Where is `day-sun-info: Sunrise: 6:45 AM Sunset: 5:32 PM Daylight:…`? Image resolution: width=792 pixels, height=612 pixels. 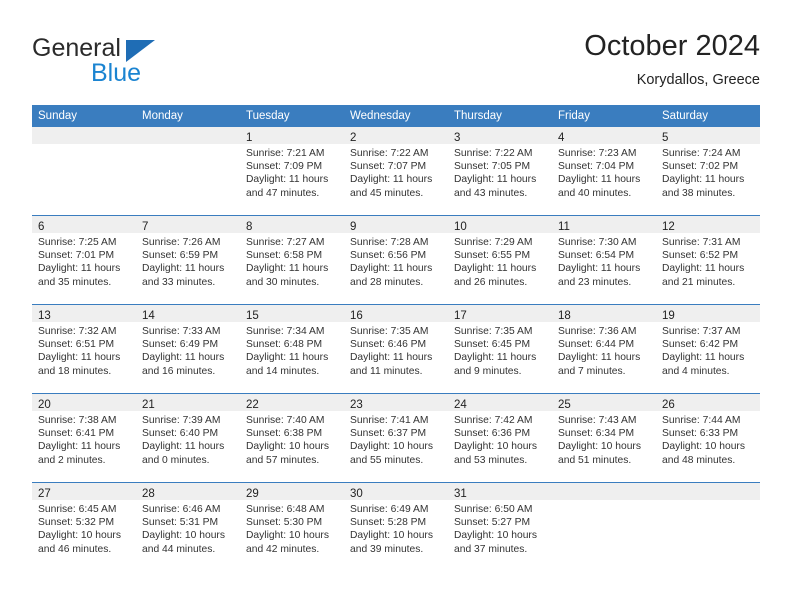
day-sun-info: Sunrise: 6:45 AM Sunset: 5:32 PM Daylight:… is located at coordinates (84, 528).